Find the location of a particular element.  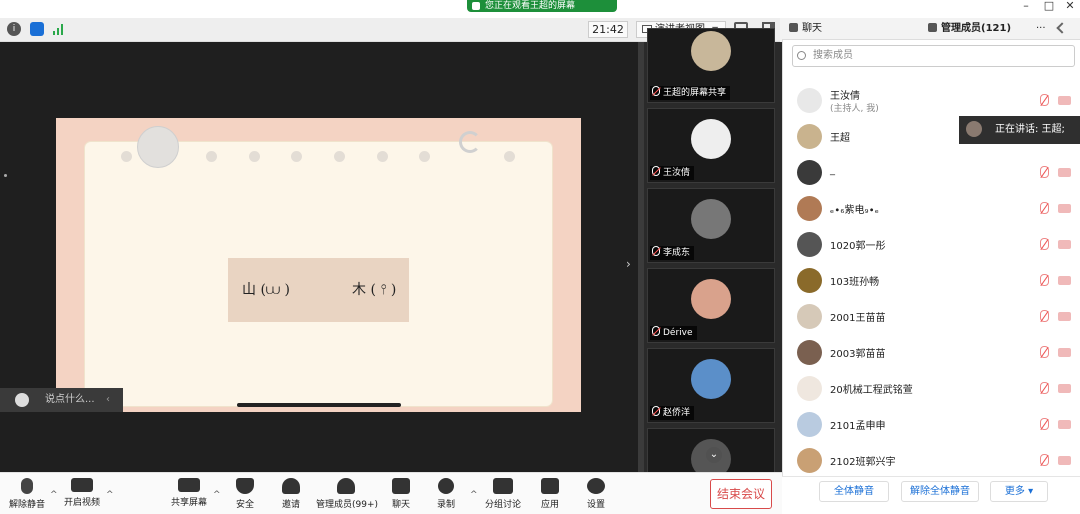

chevron-right-icon: › is located at coordinates (628, 264).